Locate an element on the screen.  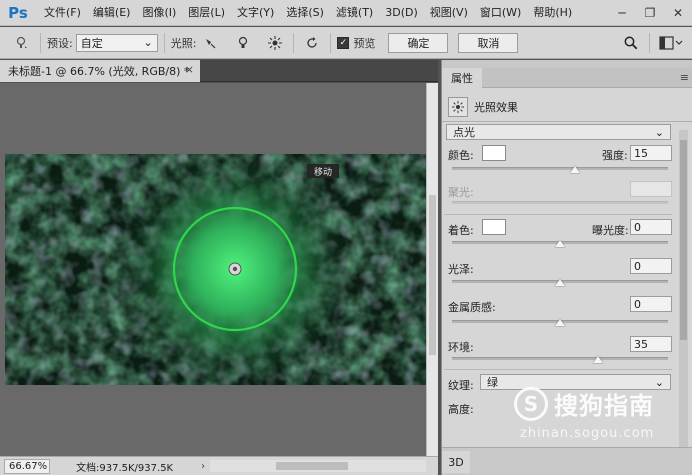
intensity-slider-thumb is located at coordinates (575, 169).